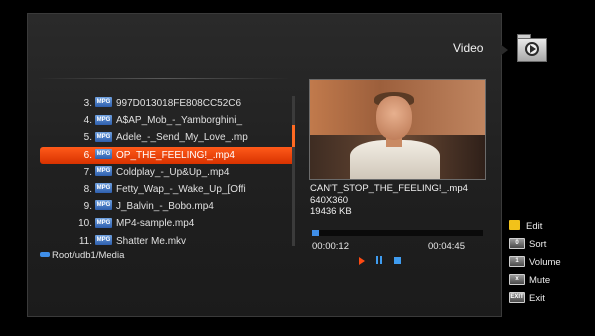 The width and height of the screenshot is (595, 336). I want to click on list-item: 3. MPG 997D013018FE808CC52C6, so click(167, 103).